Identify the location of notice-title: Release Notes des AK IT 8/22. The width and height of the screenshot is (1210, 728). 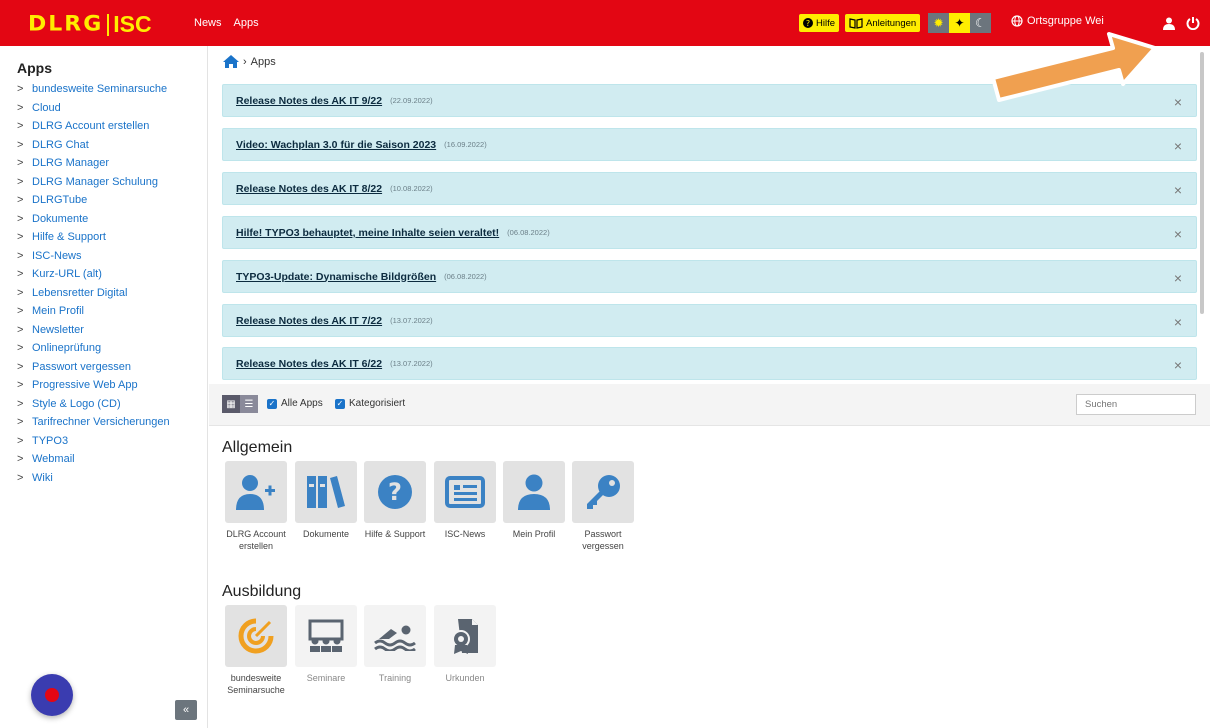
(309, 189).